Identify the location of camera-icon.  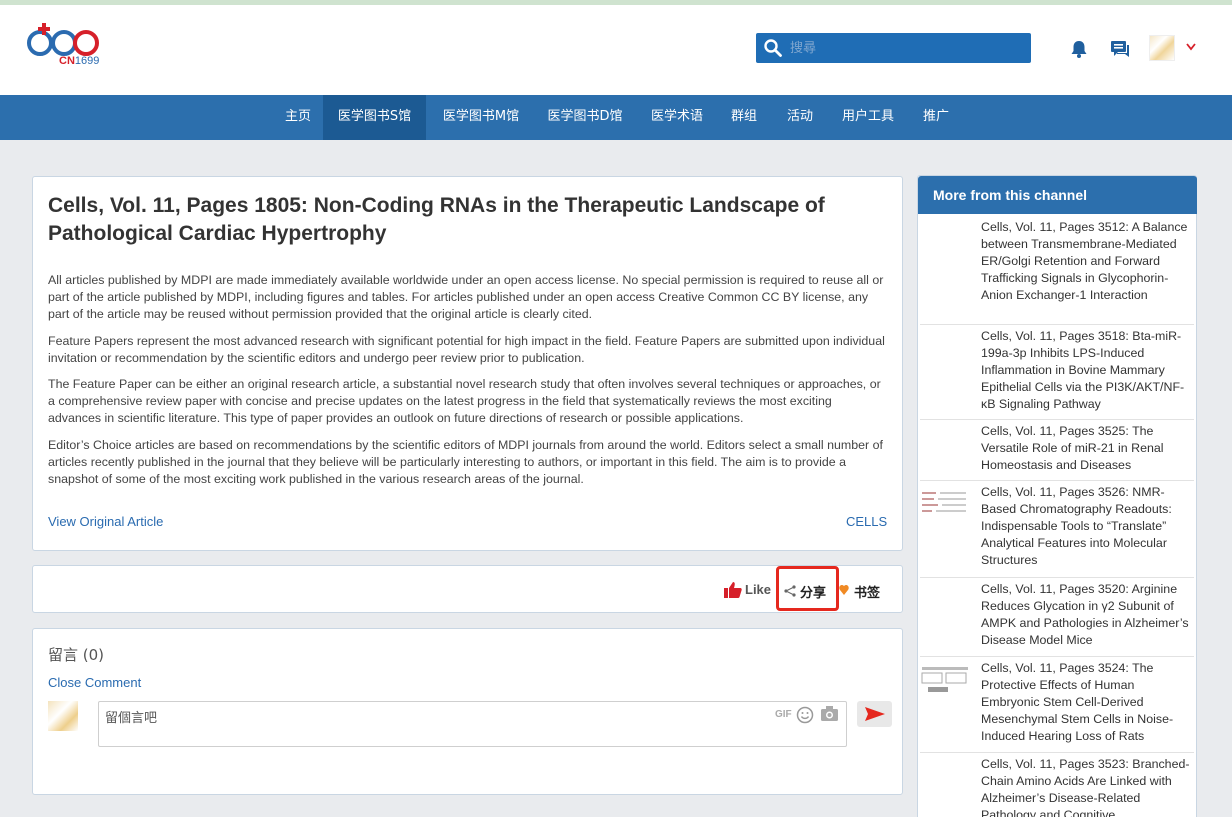
(829, 713).